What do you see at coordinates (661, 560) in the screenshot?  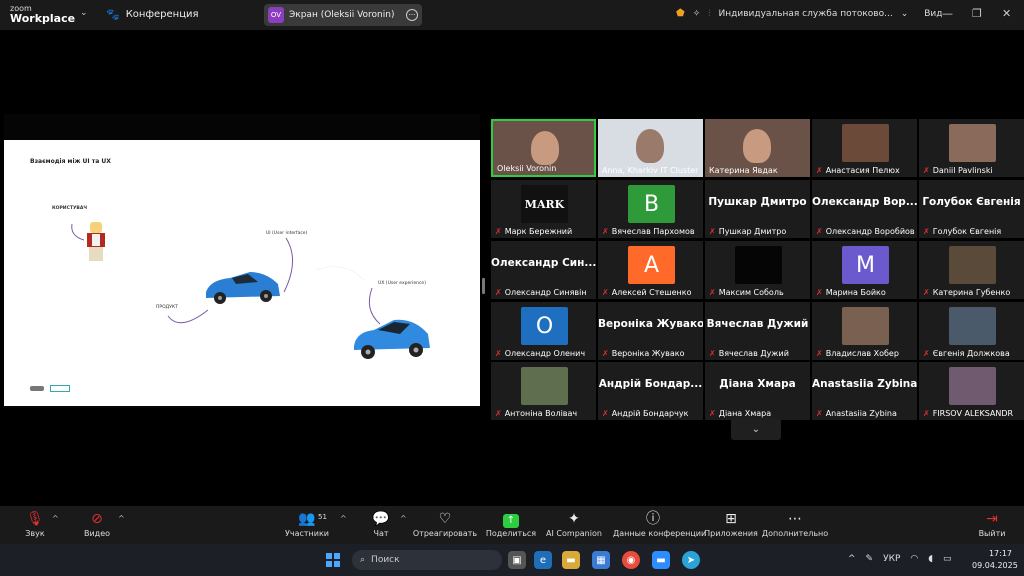 I see `zoom-app-icon: ▬` at bounding box center [661, 560].